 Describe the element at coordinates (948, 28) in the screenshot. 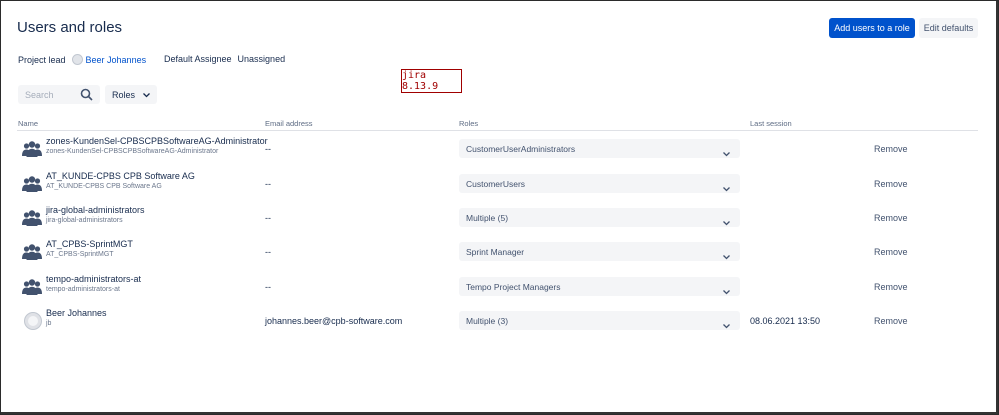

I see `edit-defaults-button: Edit defaults` at that location.